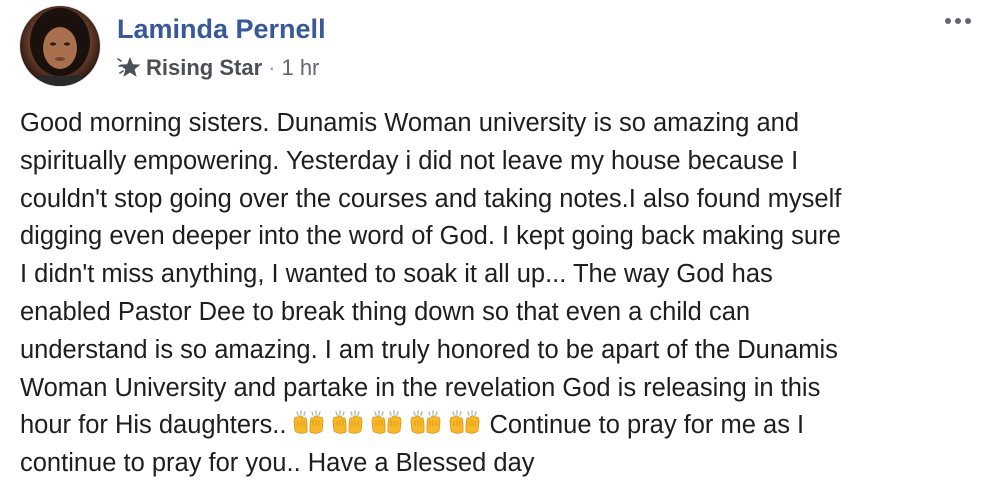 Image resolution: width=990 pixels, height=504 pixels. I want to click on author-name-link: Laminda Pernell, so click(221, 29).